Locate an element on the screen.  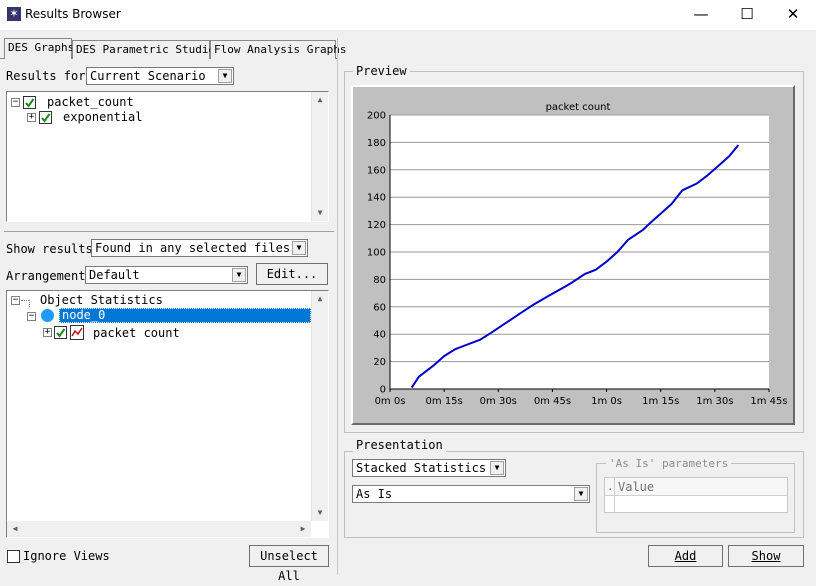
add-button-label: Add is located at coordinates (685, 556).